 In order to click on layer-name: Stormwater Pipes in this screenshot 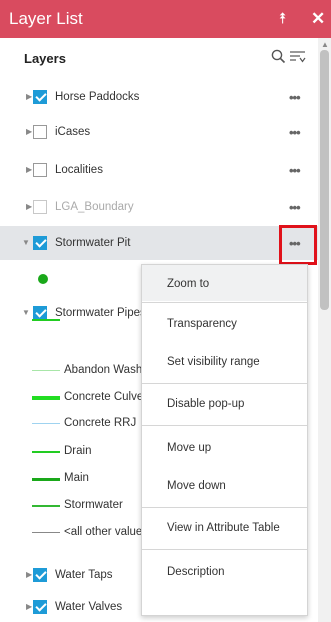, I will do `click(100, 313)`.